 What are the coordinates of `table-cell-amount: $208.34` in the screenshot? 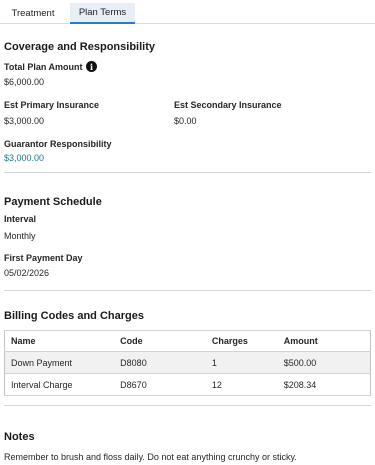 It's located at (324, 384).